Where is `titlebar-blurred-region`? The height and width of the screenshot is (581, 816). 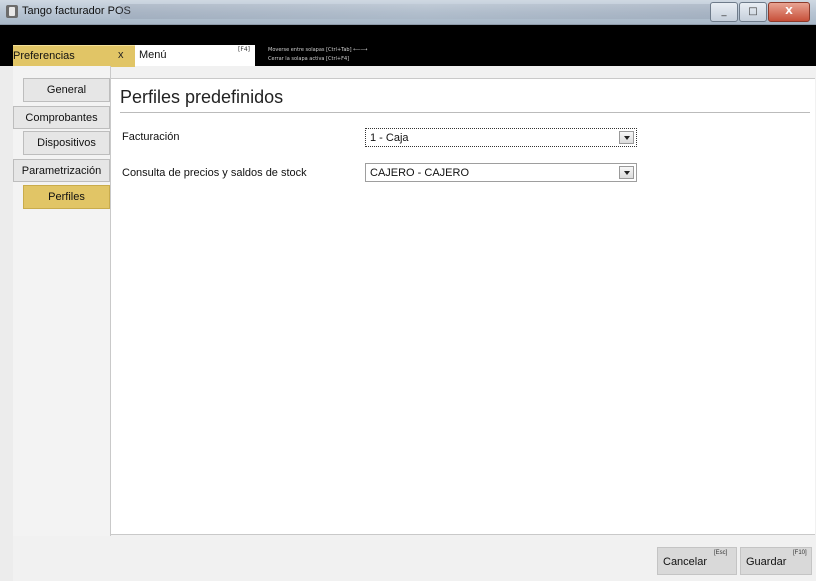 titlebar-blurred-region is located at coordinates (425, 11).